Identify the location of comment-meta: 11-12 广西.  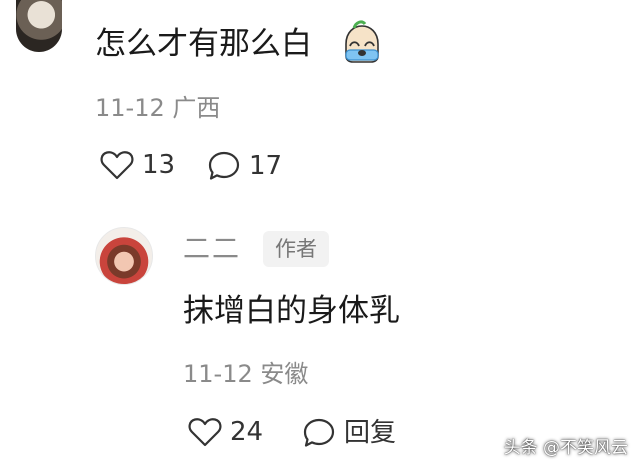
(157, 108).